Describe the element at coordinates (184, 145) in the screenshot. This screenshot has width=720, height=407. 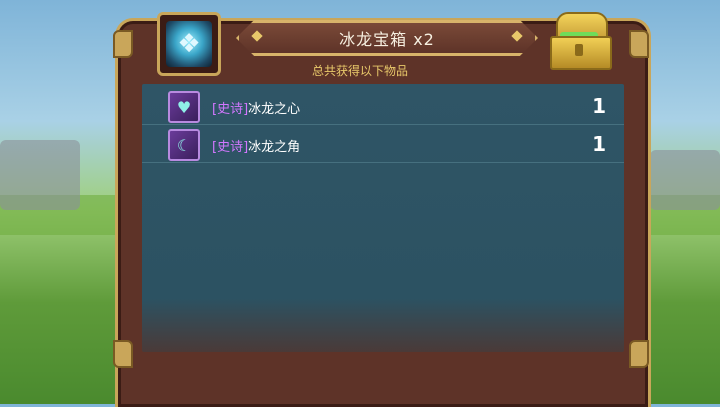
I see `ice-horn-icon: ☾` at that location.